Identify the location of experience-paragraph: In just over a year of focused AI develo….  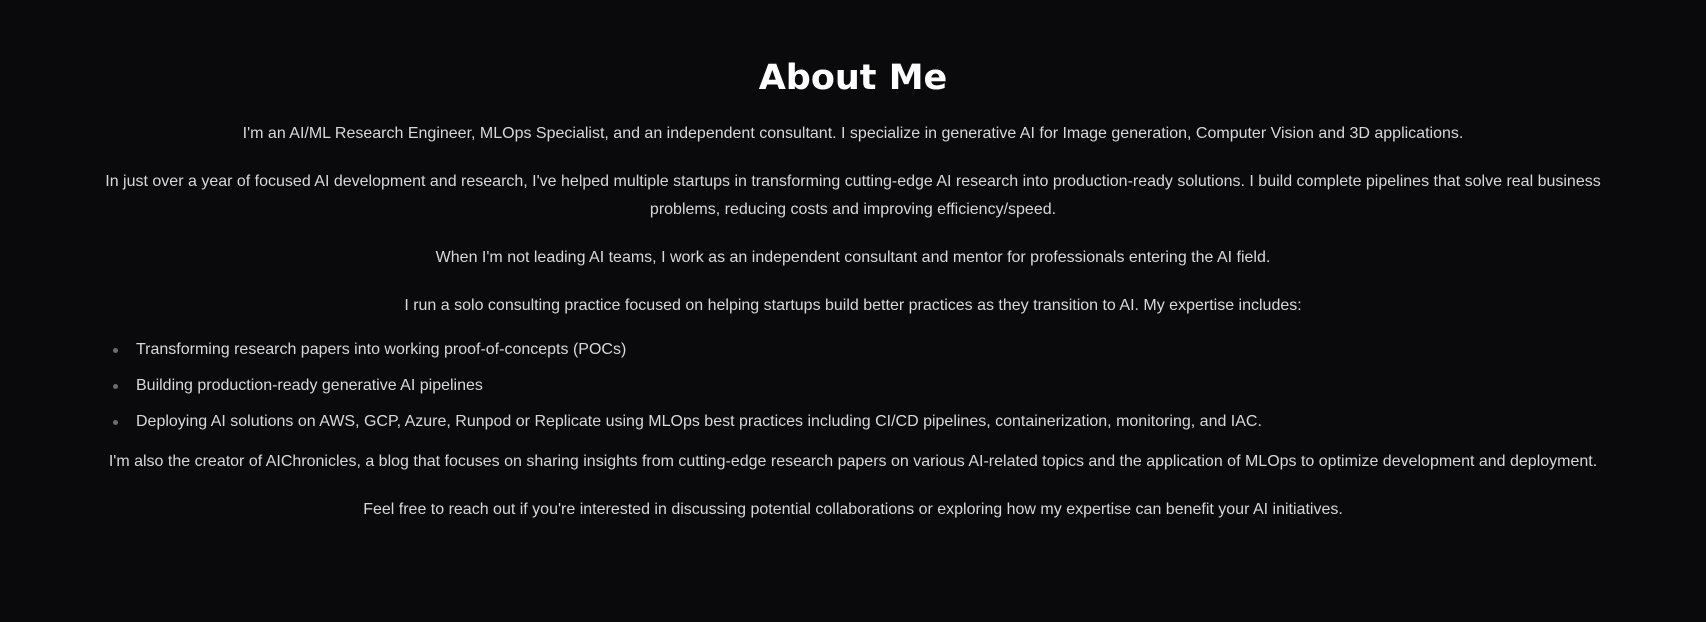
(853, 195).